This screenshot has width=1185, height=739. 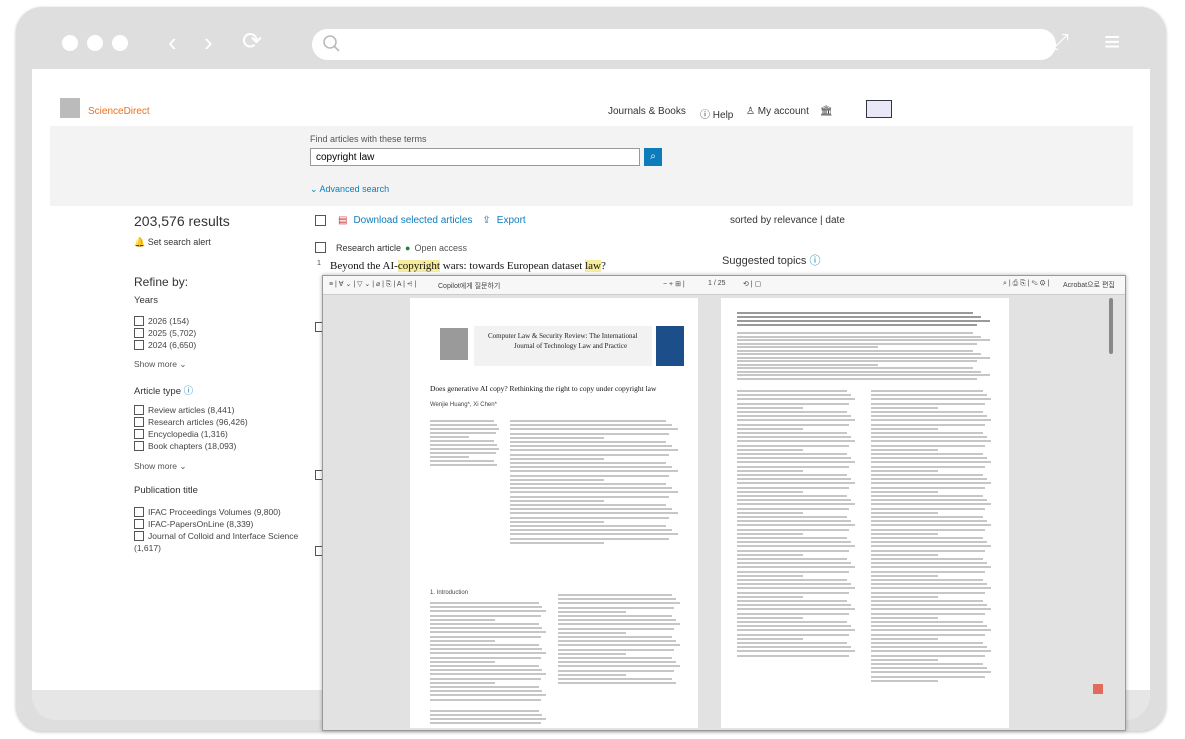 What do you see at coordinates (449, 593) in the screenshot?
I see `section-heading: 1. Introduction` at bounding box center [449, 593].